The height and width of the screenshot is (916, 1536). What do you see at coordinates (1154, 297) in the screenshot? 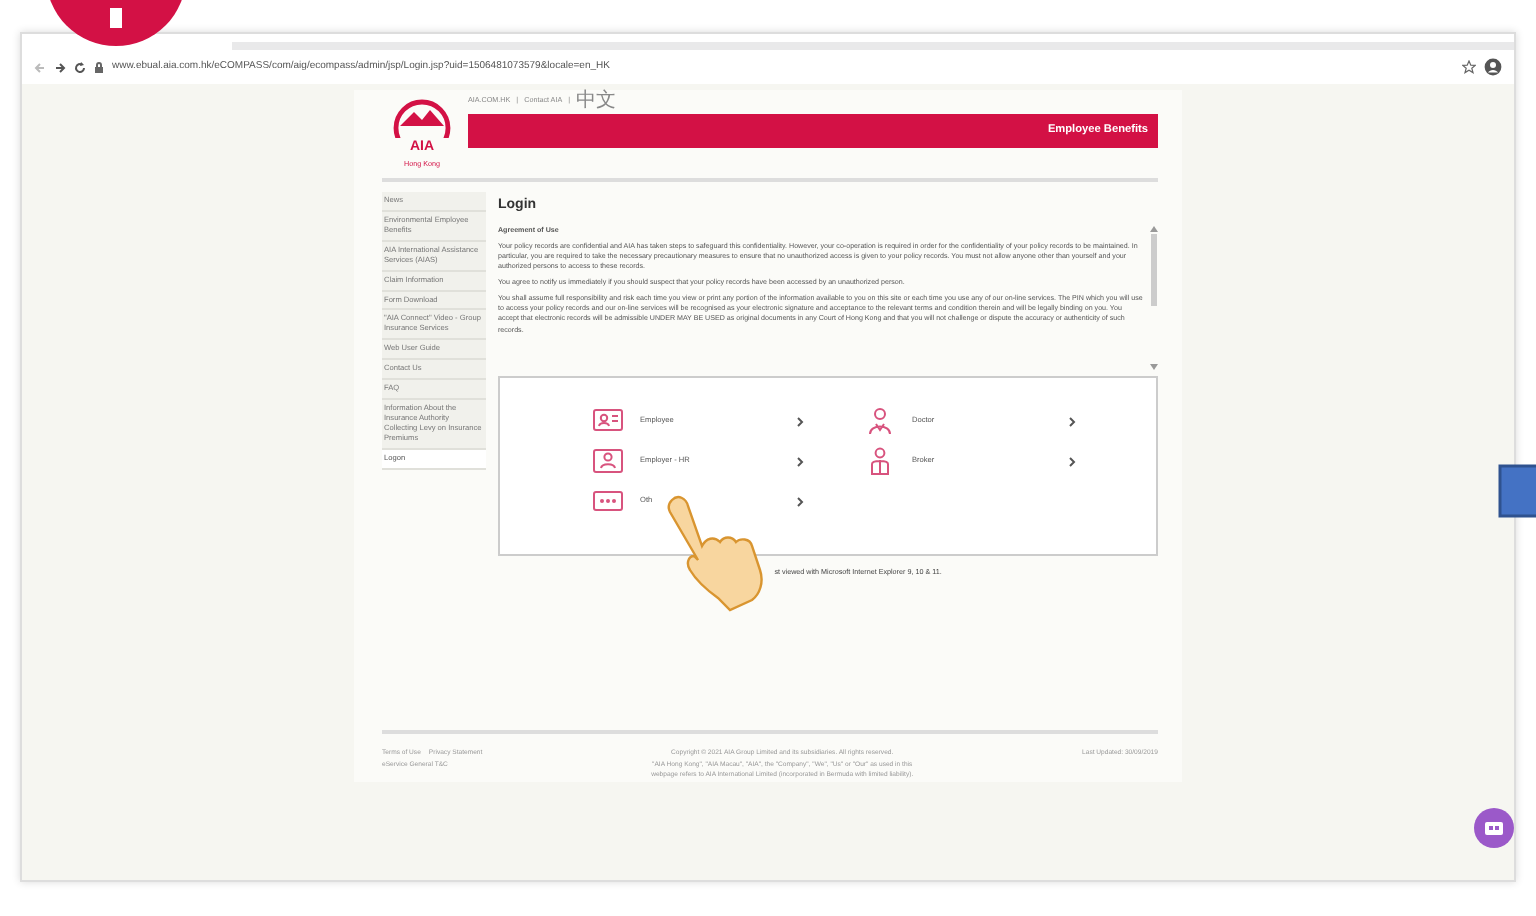
I see `scrollbar` at bounding box center [1154, 297].